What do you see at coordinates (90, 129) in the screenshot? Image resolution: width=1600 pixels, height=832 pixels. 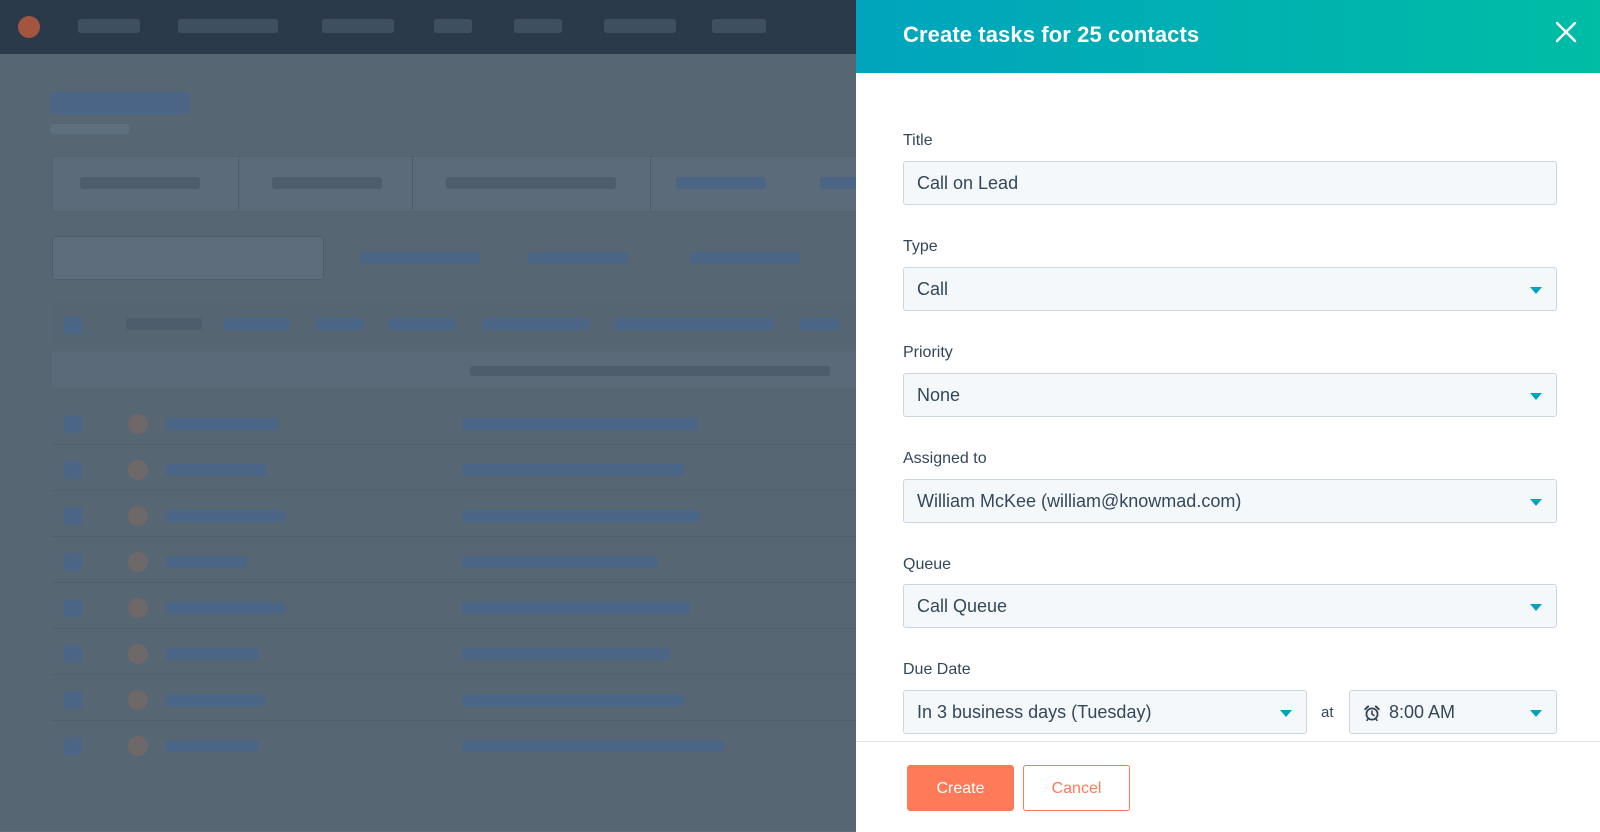 I see `page-subtitle` at bounding box center [90, 129].